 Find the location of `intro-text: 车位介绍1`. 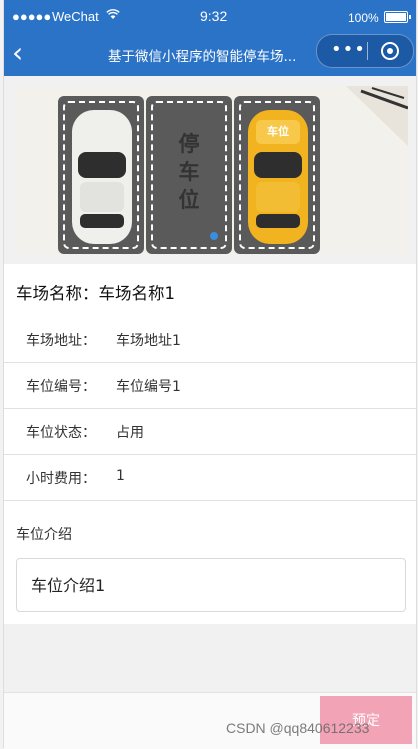

intro-text: 车位介绍1 is located at coordinates (68, 585).